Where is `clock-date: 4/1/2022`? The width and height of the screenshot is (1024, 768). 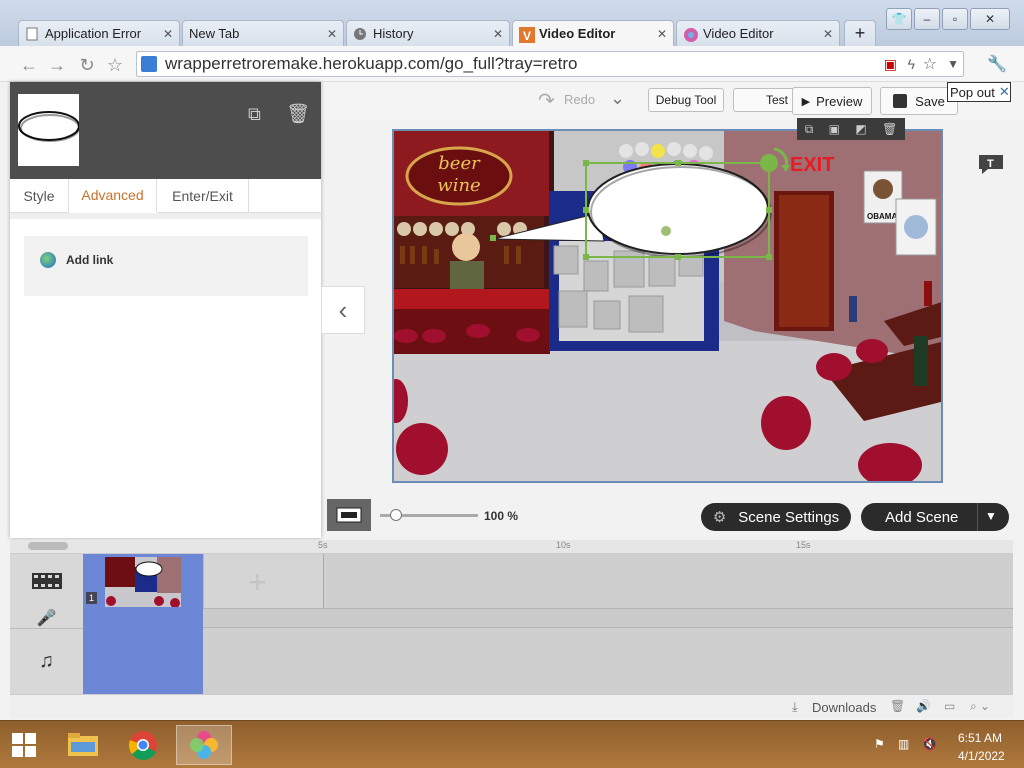
clock-date: 4/1/2022 is located at coordinates (981, 756).